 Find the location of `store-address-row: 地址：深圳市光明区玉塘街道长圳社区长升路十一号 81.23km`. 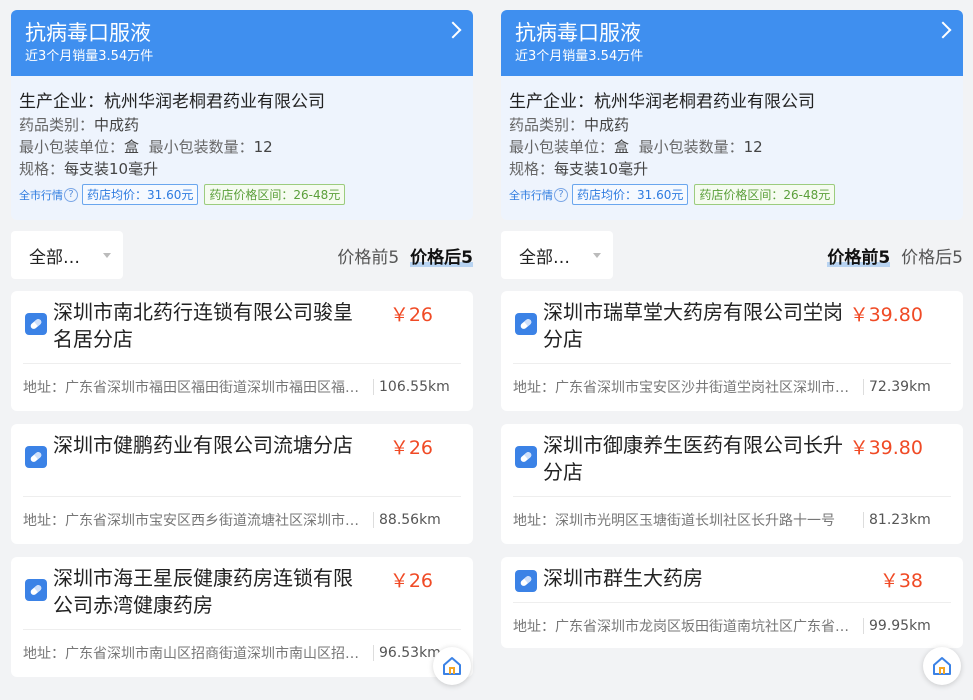

store-address-row: 地址：深圳市光明区玉塘街道长圳社区长升路十一号 81.23km is located at coordinates (732, 519).